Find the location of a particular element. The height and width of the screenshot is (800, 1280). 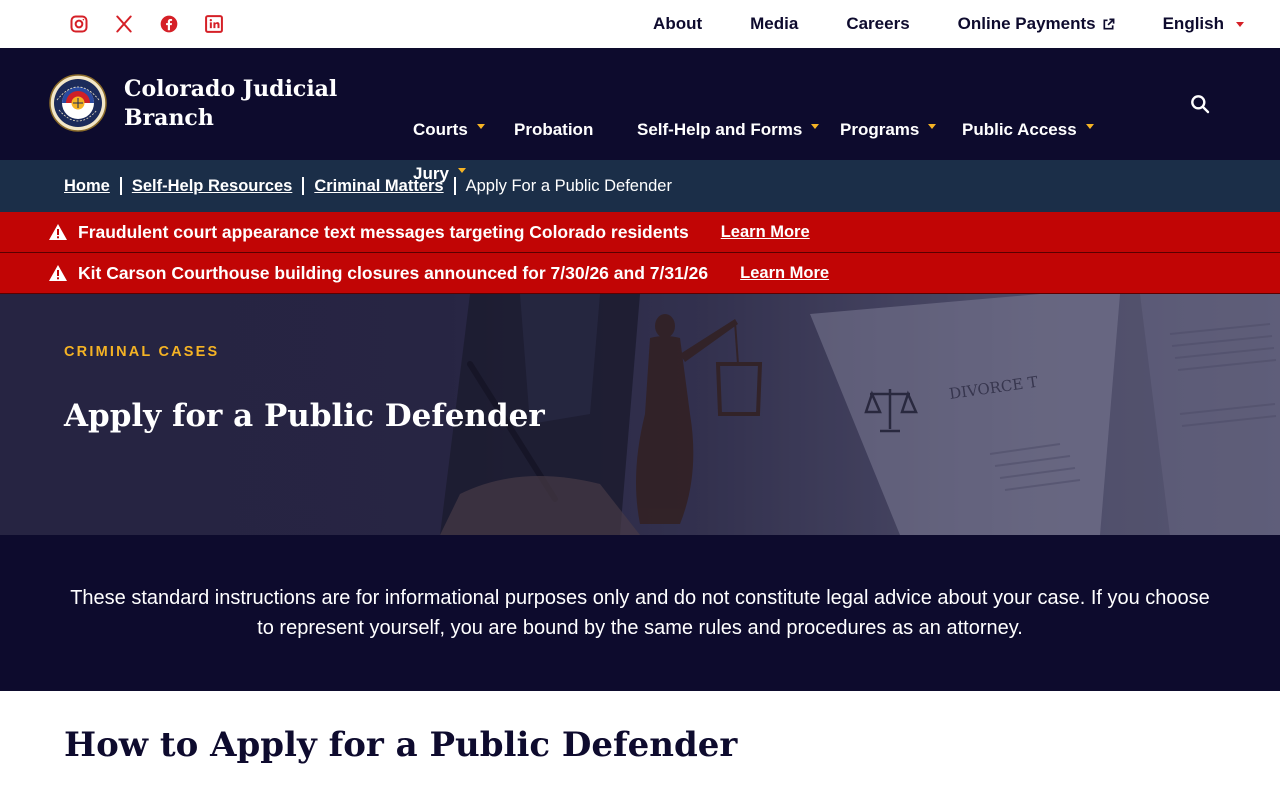

nav-programs: Programs is located at coordinates (888, 130).